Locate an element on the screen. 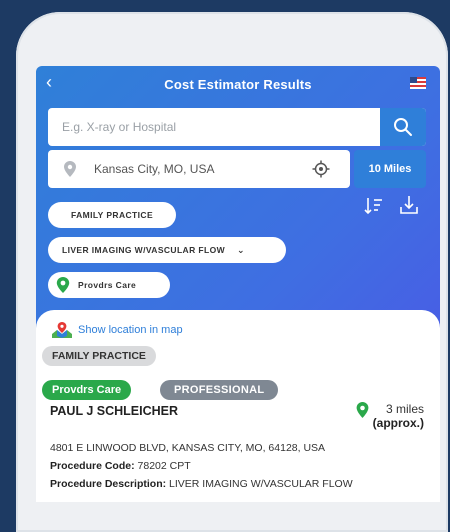 This screenshot has height=532, width=450. provider-type-tag: PROFESSIONAL is located at coordinates (219, 390).